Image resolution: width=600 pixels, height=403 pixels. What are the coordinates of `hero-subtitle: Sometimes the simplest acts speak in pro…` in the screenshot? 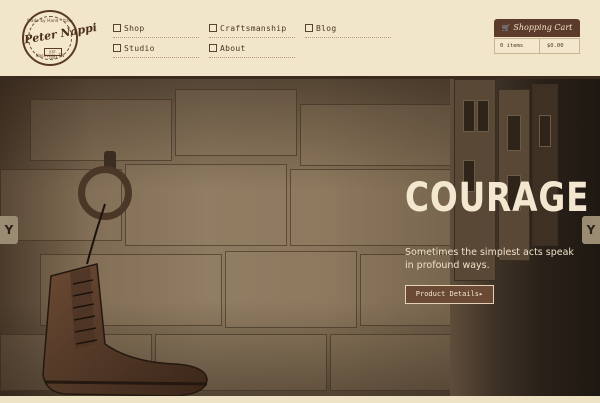 It's located at (489, 259).